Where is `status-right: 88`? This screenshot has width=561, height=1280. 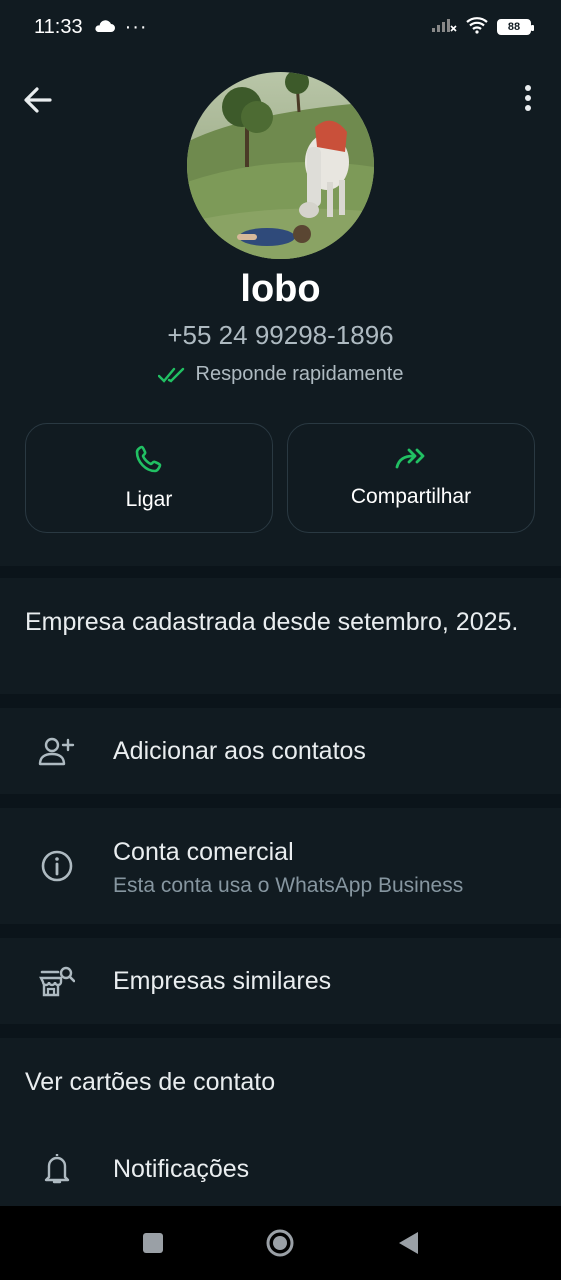
status-right: 88 is located at coordinates (482, 27).